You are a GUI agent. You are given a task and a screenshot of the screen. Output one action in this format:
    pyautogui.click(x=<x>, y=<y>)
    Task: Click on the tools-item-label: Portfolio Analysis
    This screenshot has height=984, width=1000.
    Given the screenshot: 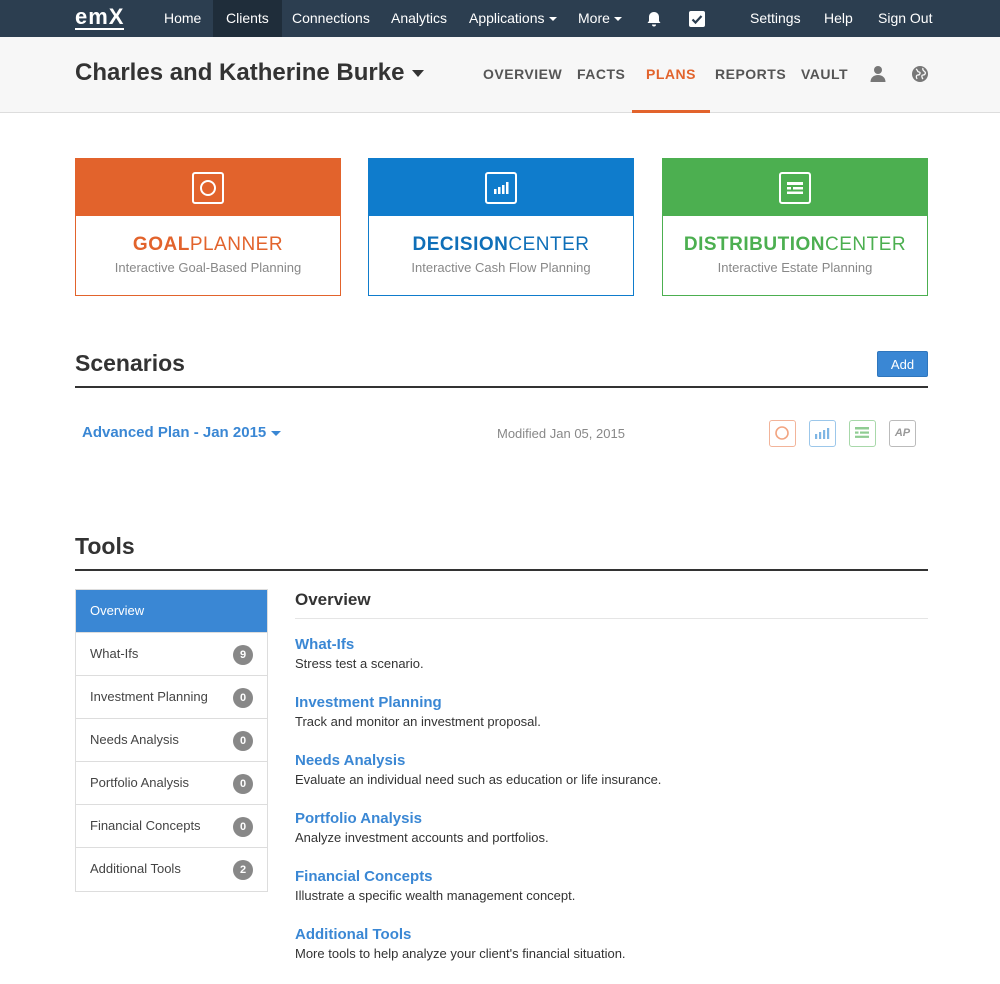 What is the action you would take?
    pyautogui.click(x=139, y=782)
    